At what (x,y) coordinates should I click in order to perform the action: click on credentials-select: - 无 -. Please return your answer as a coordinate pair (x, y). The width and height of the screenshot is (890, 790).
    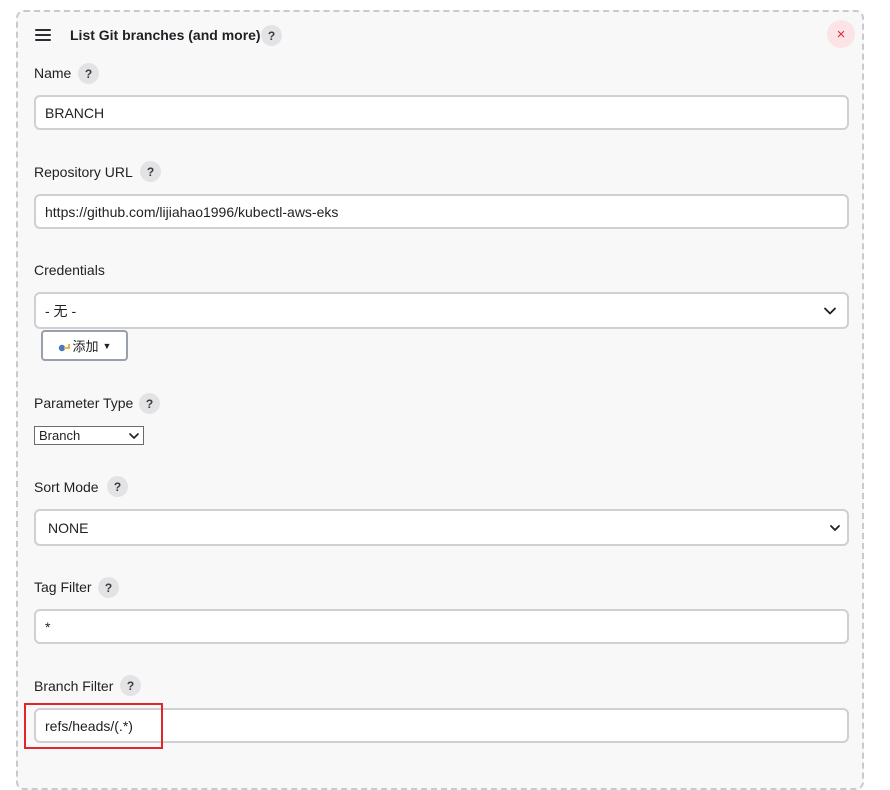
    Looking at the image, I should click on (441, 310).